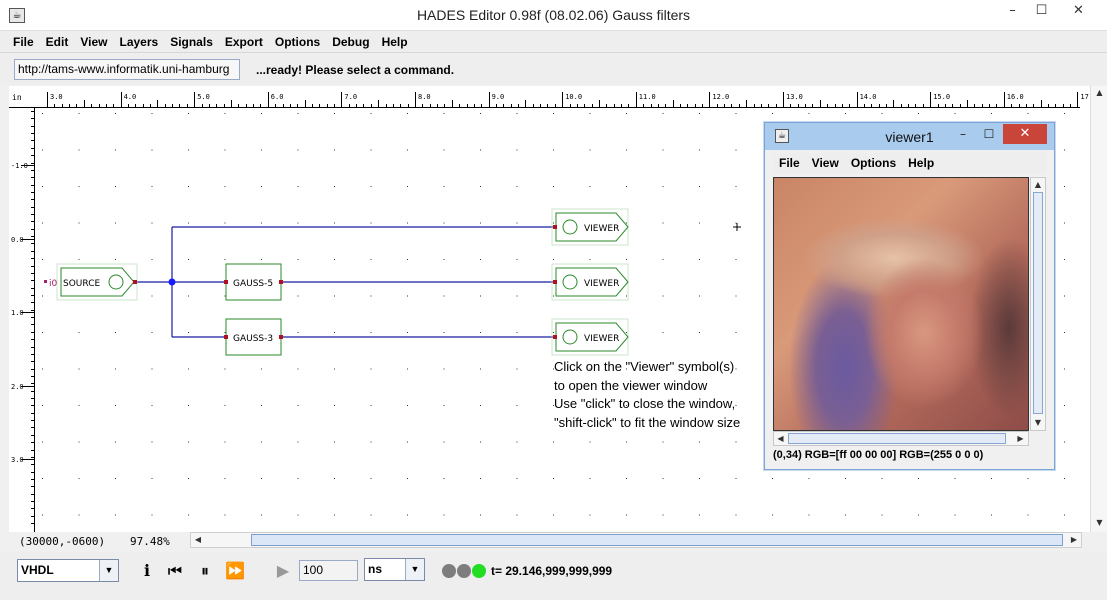  I want to click on ruler-h-label: 11.0, so click(647, 97).